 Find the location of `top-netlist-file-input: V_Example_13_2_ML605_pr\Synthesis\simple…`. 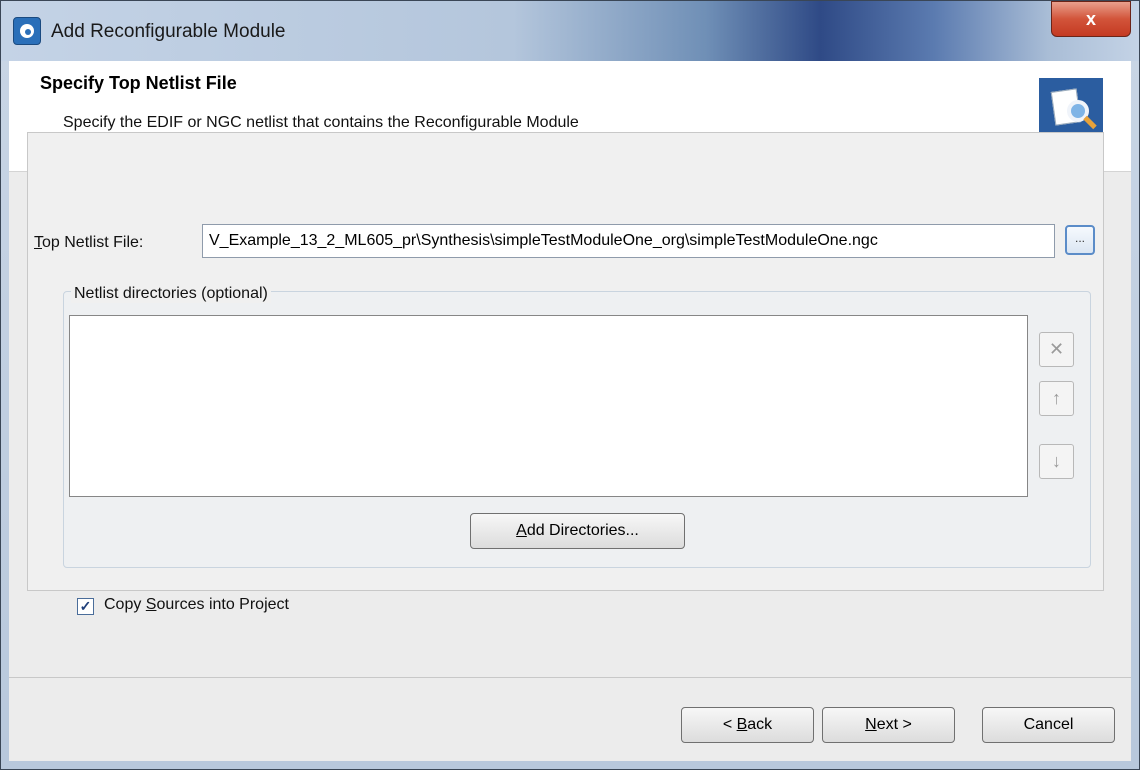

top-netlist-file-input: V_Example_13_2_ML605_pr\Synthesis\simple… is located at coordinates (628, 241).